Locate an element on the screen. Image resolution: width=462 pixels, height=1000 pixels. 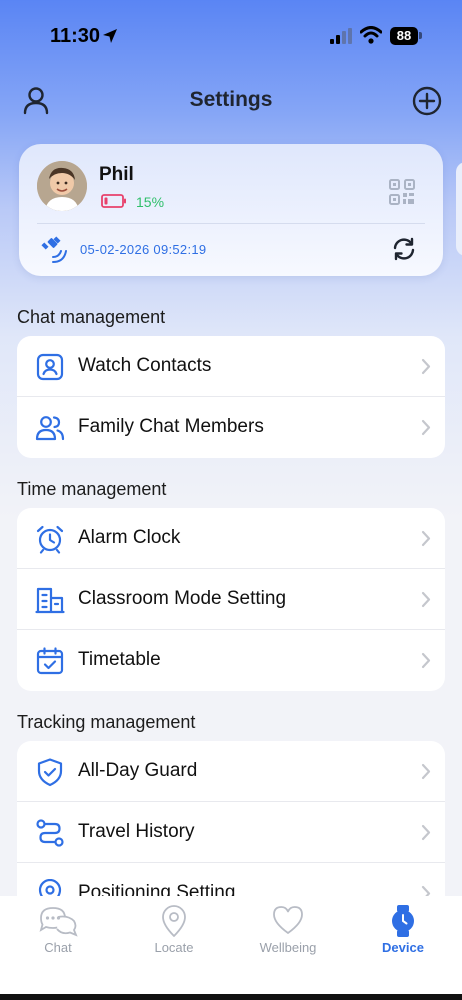
tab-wellbeing: Wellbeing is located at coordinates (288, 931).